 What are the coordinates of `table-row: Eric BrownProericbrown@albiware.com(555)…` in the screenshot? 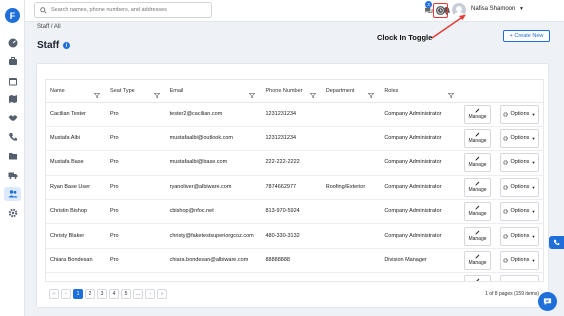 It's located at (294, 276).